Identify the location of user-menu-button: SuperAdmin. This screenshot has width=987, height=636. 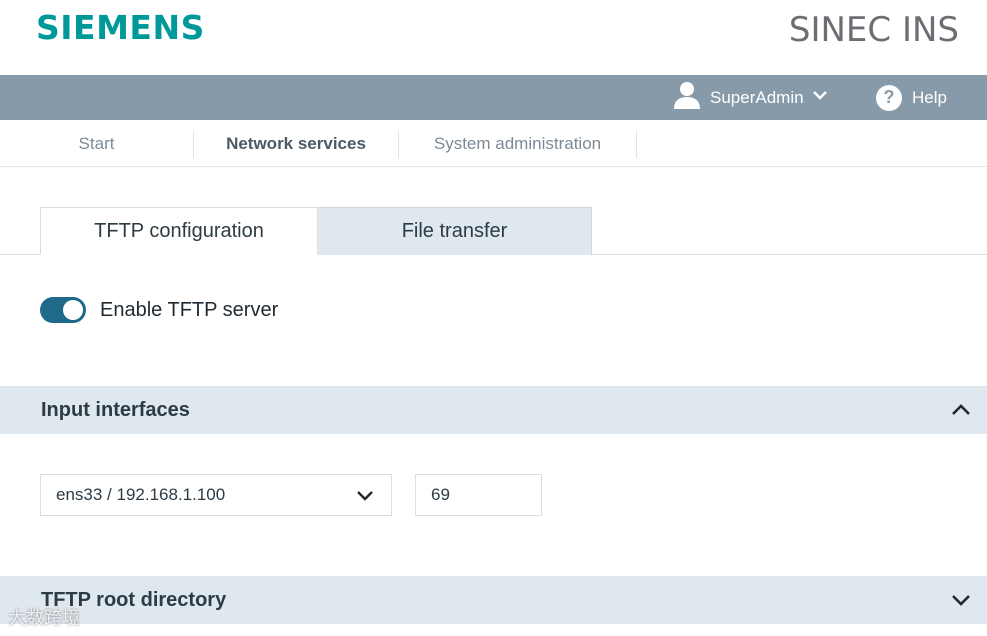
(750, 97).